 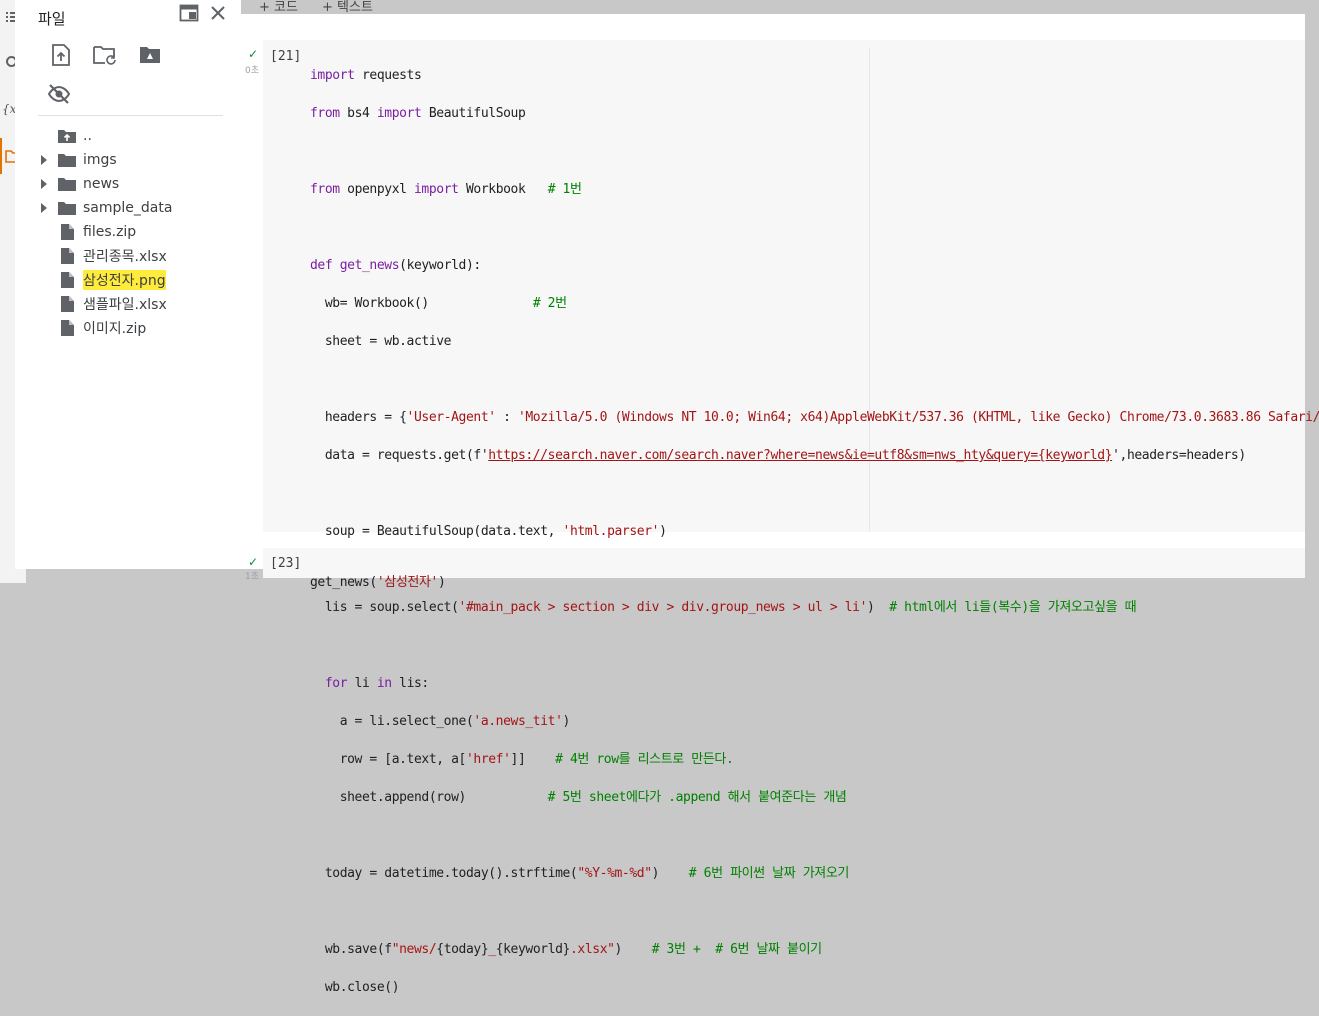 What do you see at coordinates (110, 232) in the screenshot?
I see `file-name: files.zip` at bounding box center [110, 232].